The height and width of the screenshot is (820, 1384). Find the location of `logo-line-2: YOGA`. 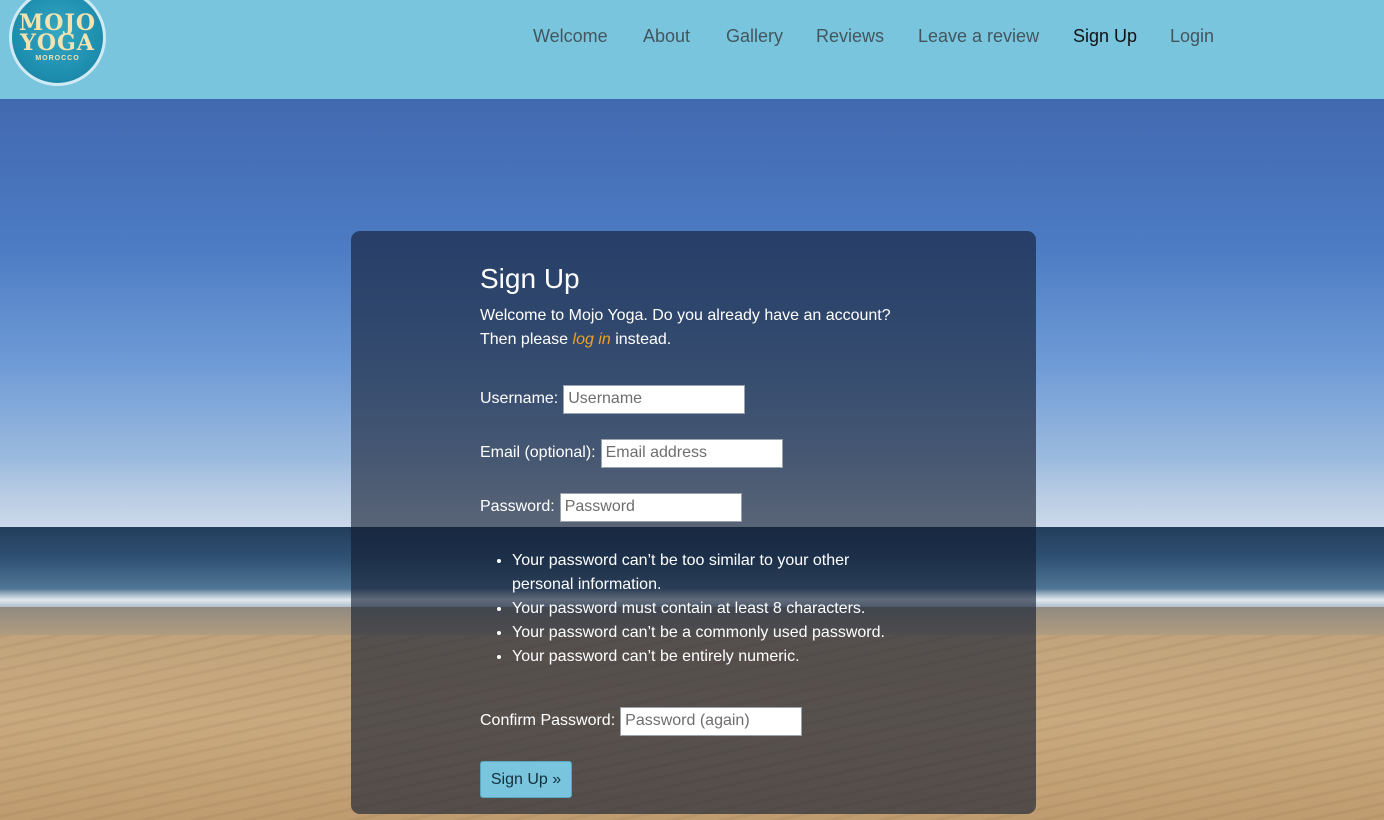

logo-line-2: YOGA is located at coordinates (57, 43).